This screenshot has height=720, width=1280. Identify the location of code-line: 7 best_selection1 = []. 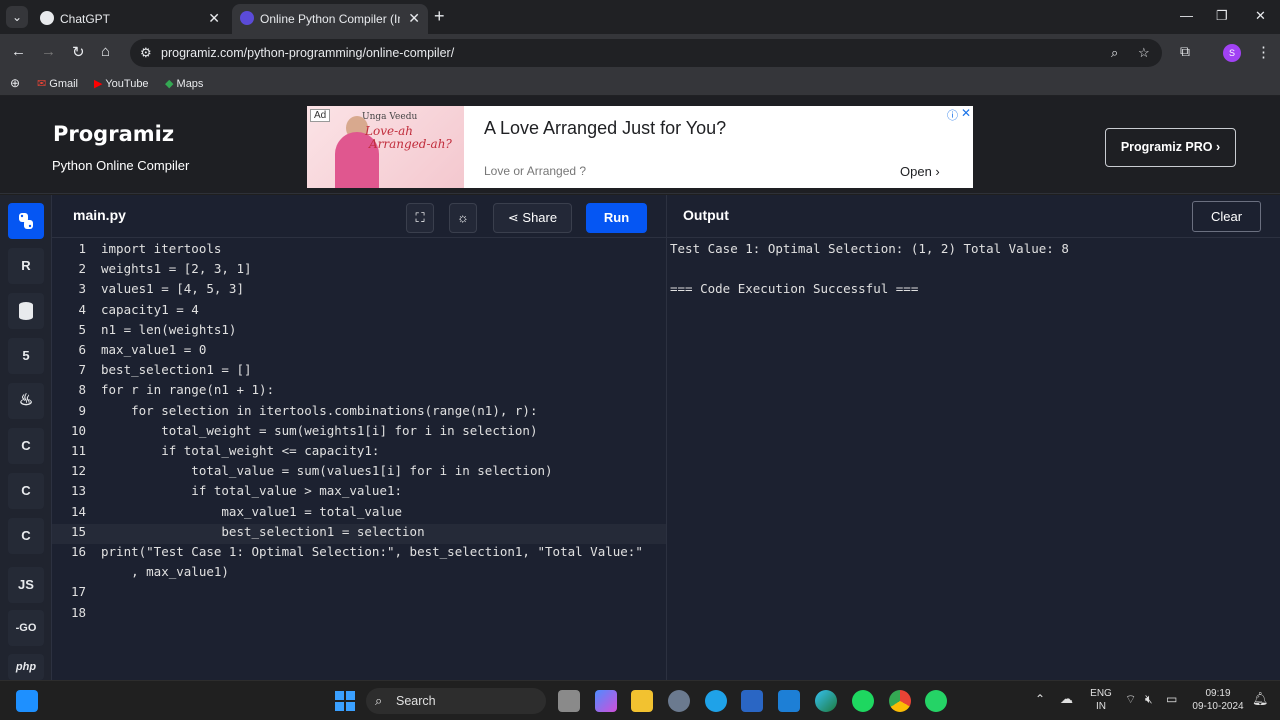
(359, 372).